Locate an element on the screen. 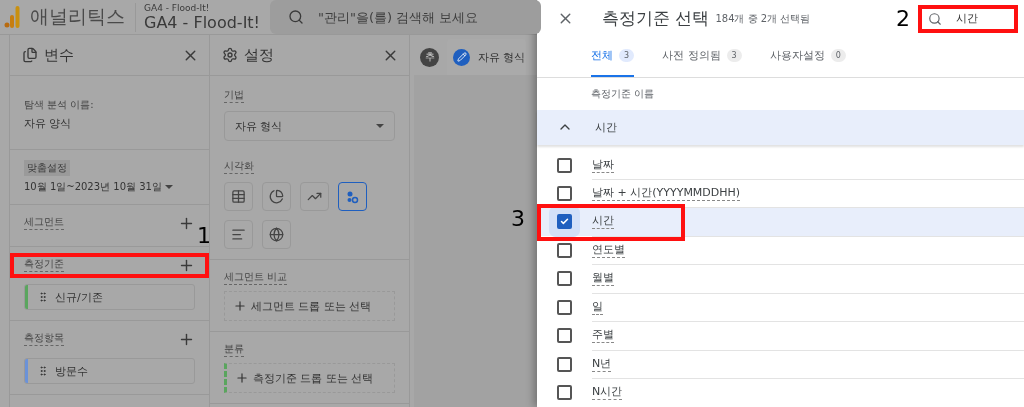 This screenshot has width=1024, height=407. section-label: 세그먼트 is located at coordinates (44, 222).